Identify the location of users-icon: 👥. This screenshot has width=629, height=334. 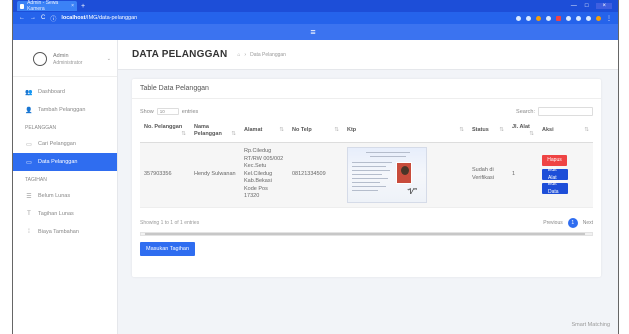
(29, 92).